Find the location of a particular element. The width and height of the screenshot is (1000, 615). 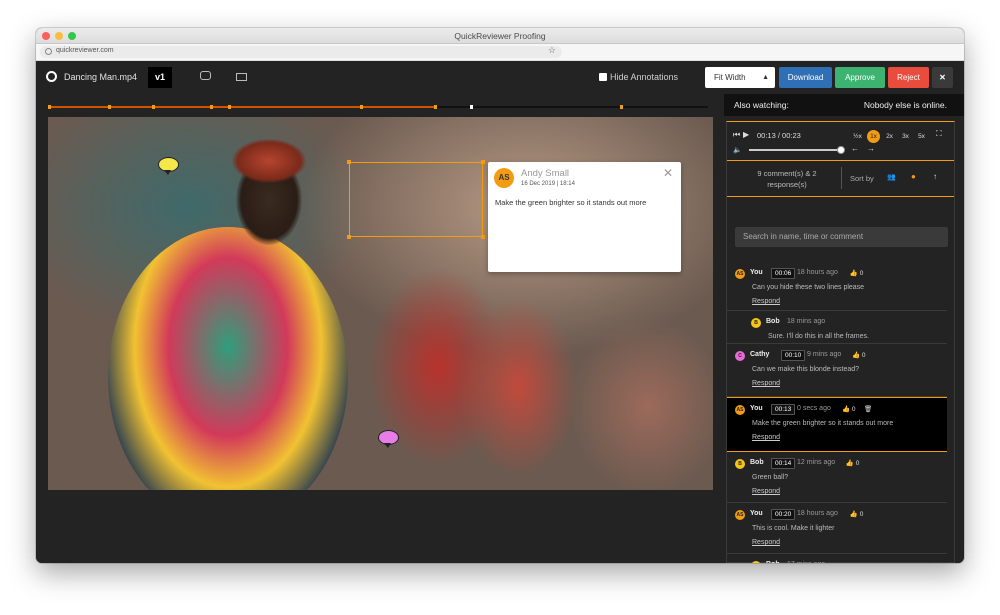

comment-text: Green ball? is located at coordinates (770, 477).